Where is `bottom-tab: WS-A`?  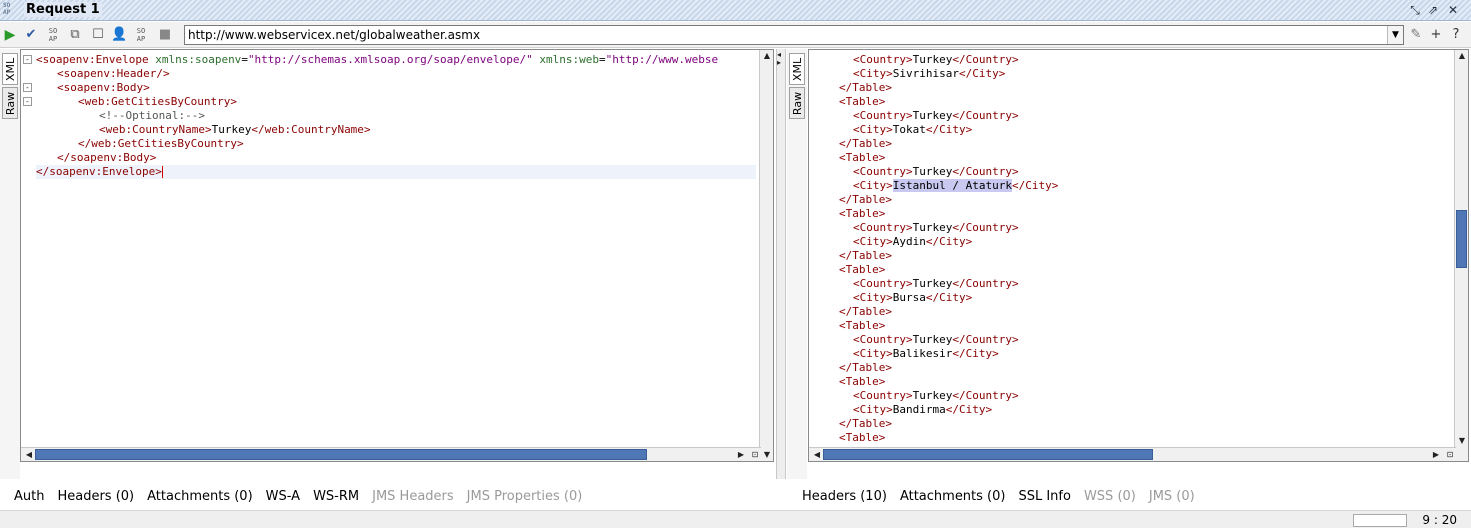
bottom-tab: WS-A is located at coordinates (283, 496).